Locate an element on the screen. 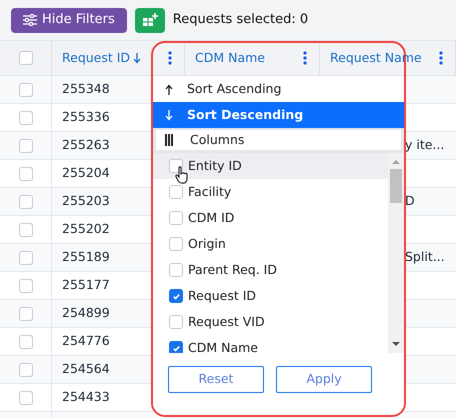 This screenshot has width=456, height=418. hide-filters-button: Hide Filters is located at coordinates (69, 20).